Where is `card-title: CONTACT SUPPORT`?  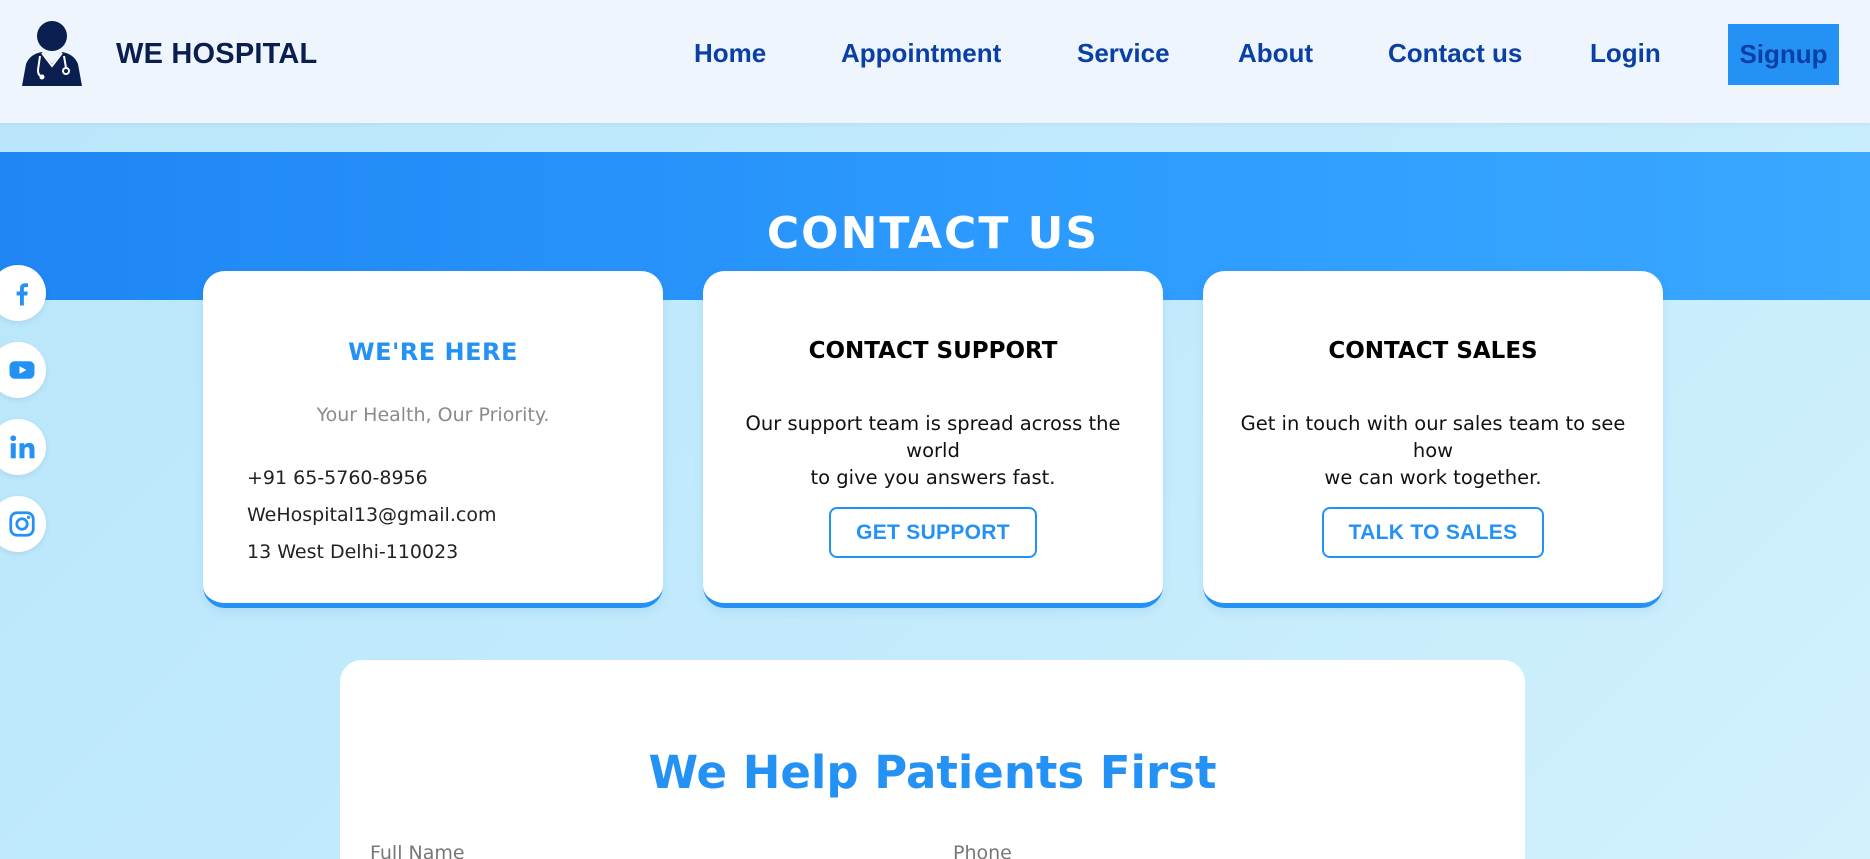
card-title: CONTACT SUPPORT is located at coordinates (933, 351).